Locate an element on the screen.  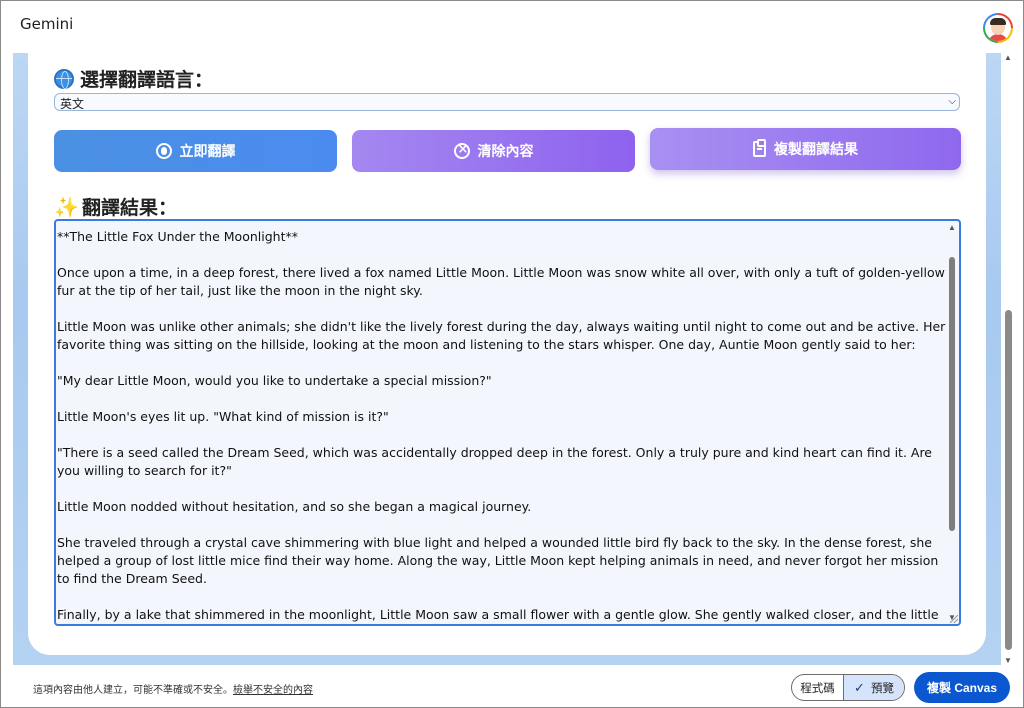
sparkle-icon: ✨ is located at coordinates (66, 207).